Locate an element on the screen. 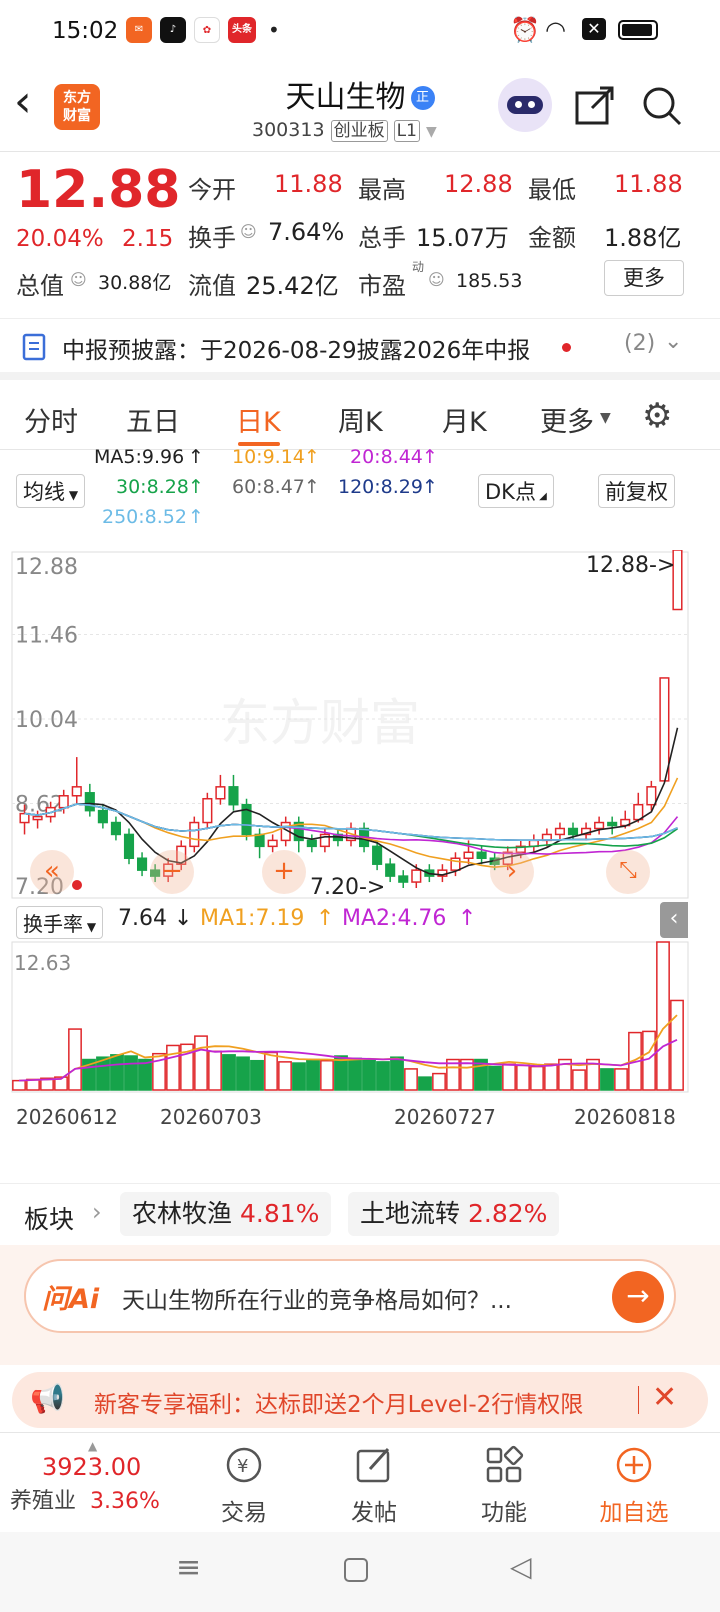 The width and height of the screenshot is (720, 1612). assistant-avatar-icon is located at coordinates (525, 105).